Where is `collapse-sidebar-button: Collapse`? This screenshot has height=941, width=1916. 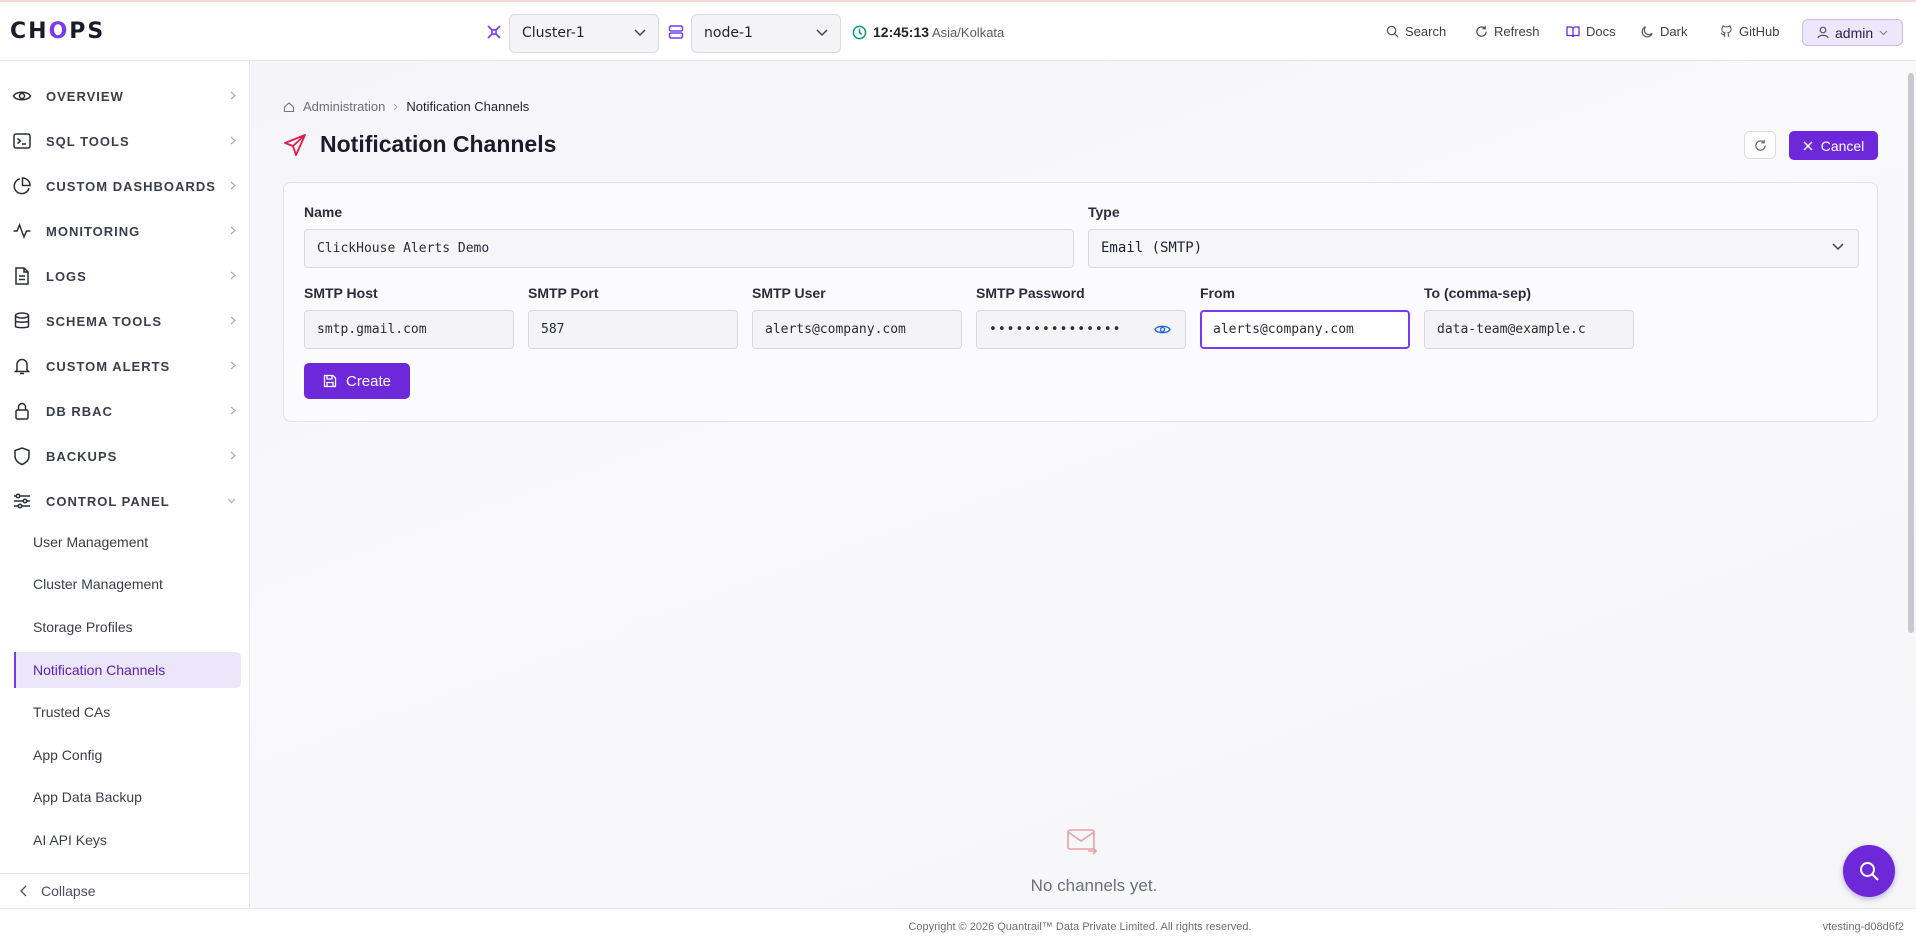 collapse-sidebar-button: Collapse is located at coordinates (125, 890).